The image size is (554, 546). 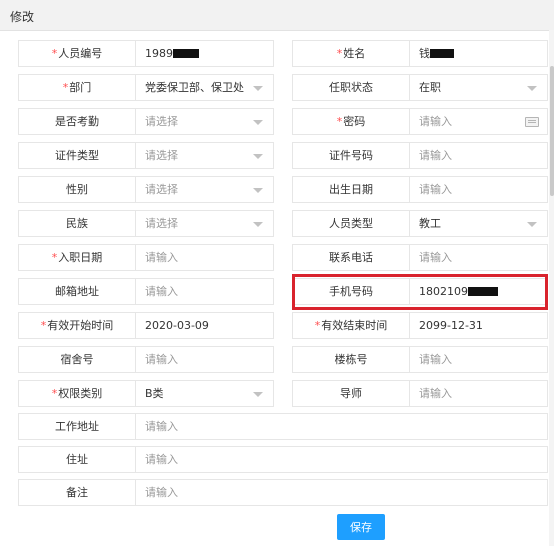 I want to click on gender-label: 性别, so click(x=77, y=189).